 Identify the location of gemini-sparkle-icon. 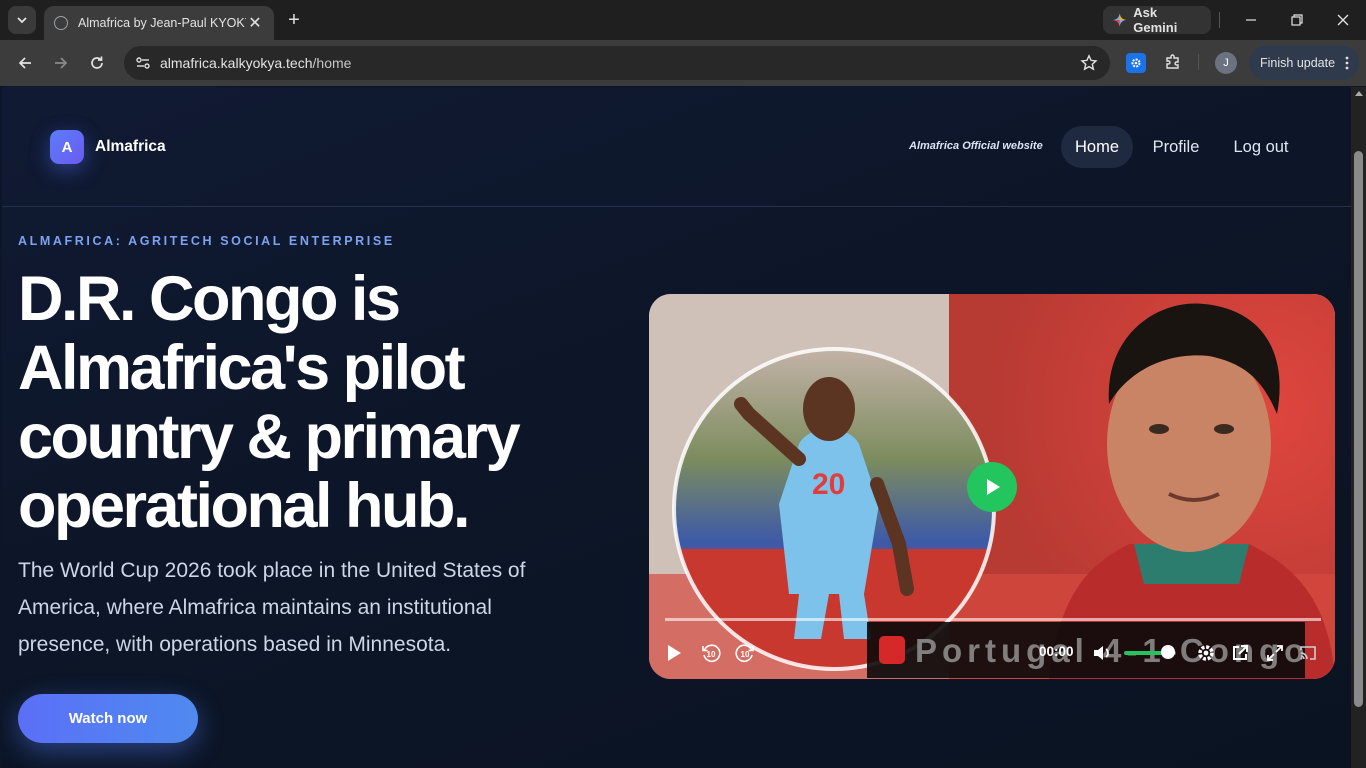
(1120, 20).